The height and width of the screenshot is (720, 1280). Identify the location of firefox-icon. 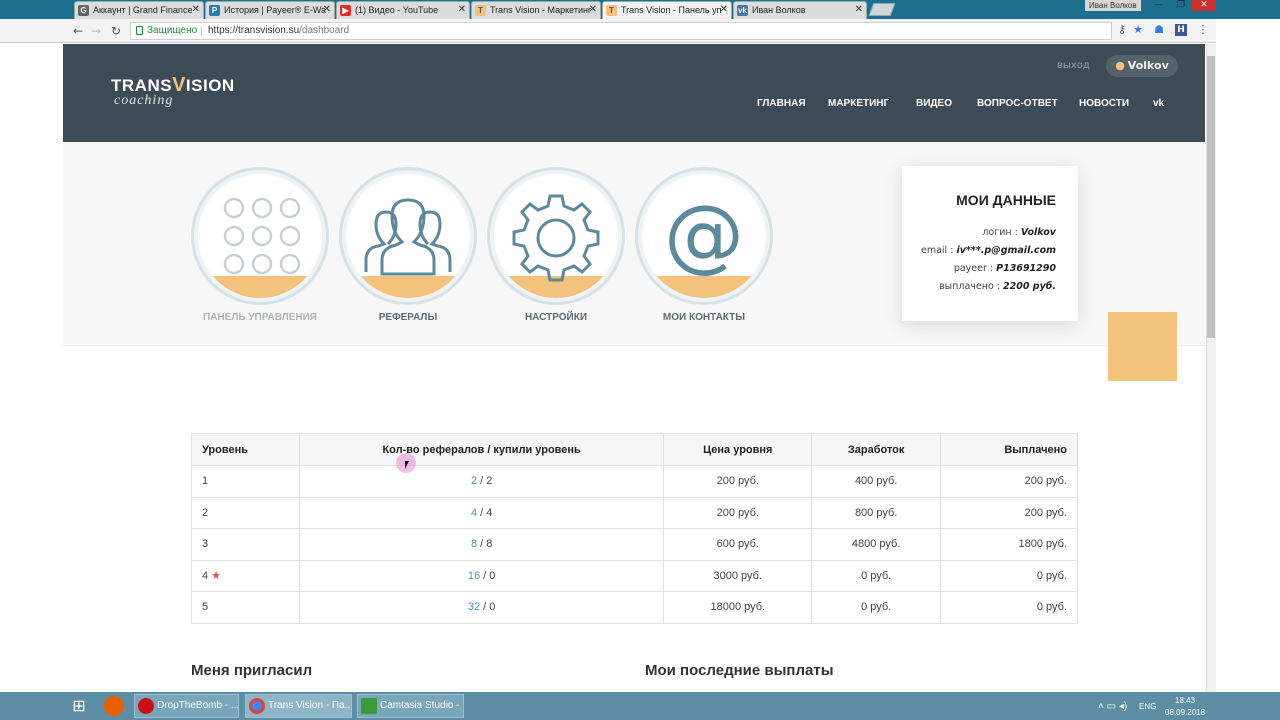
(114, 706).